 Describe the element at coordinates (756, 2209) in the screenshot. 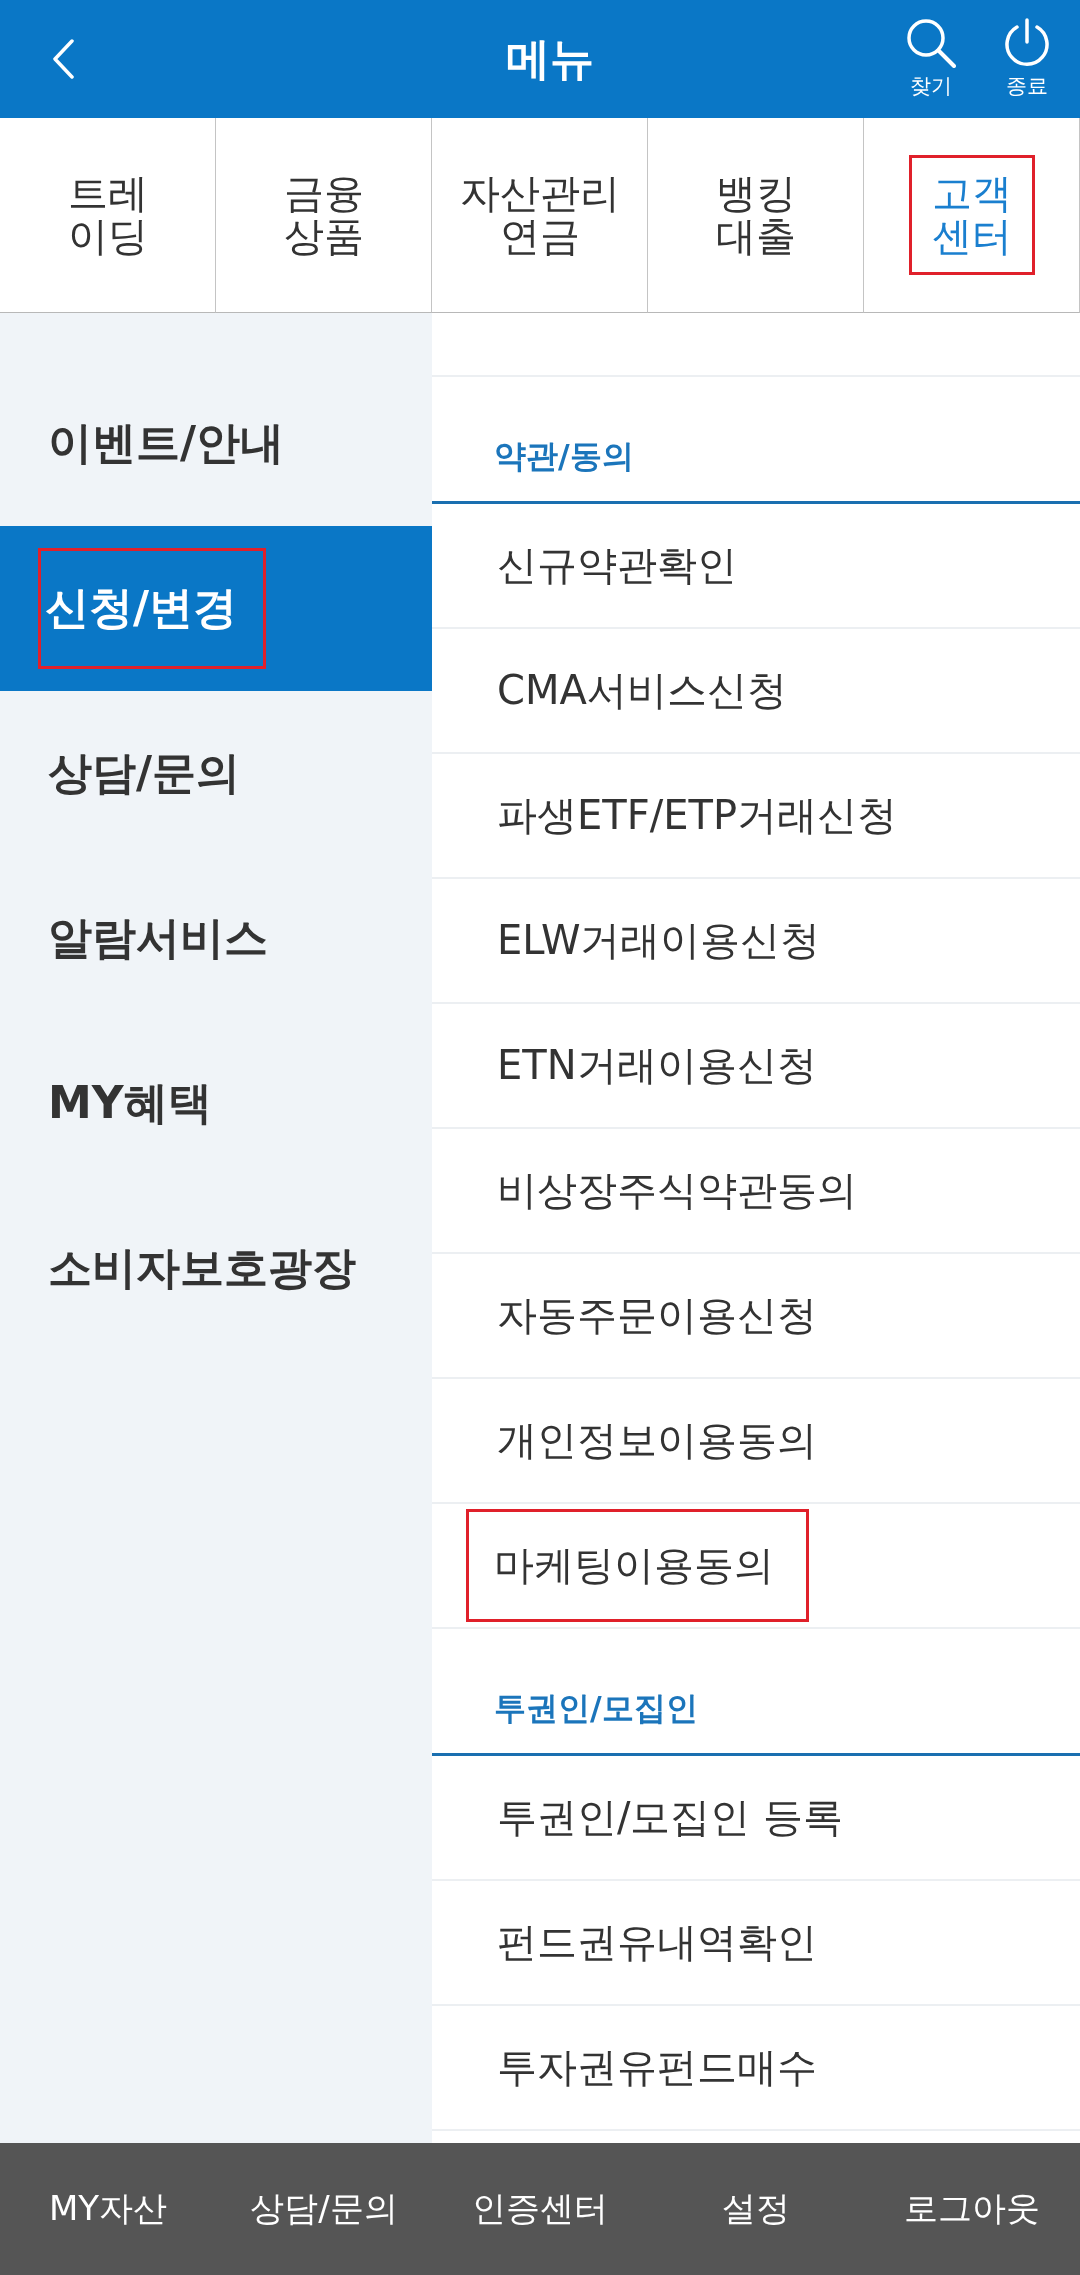

I see `bottom-nav-link: 설정` at that location.